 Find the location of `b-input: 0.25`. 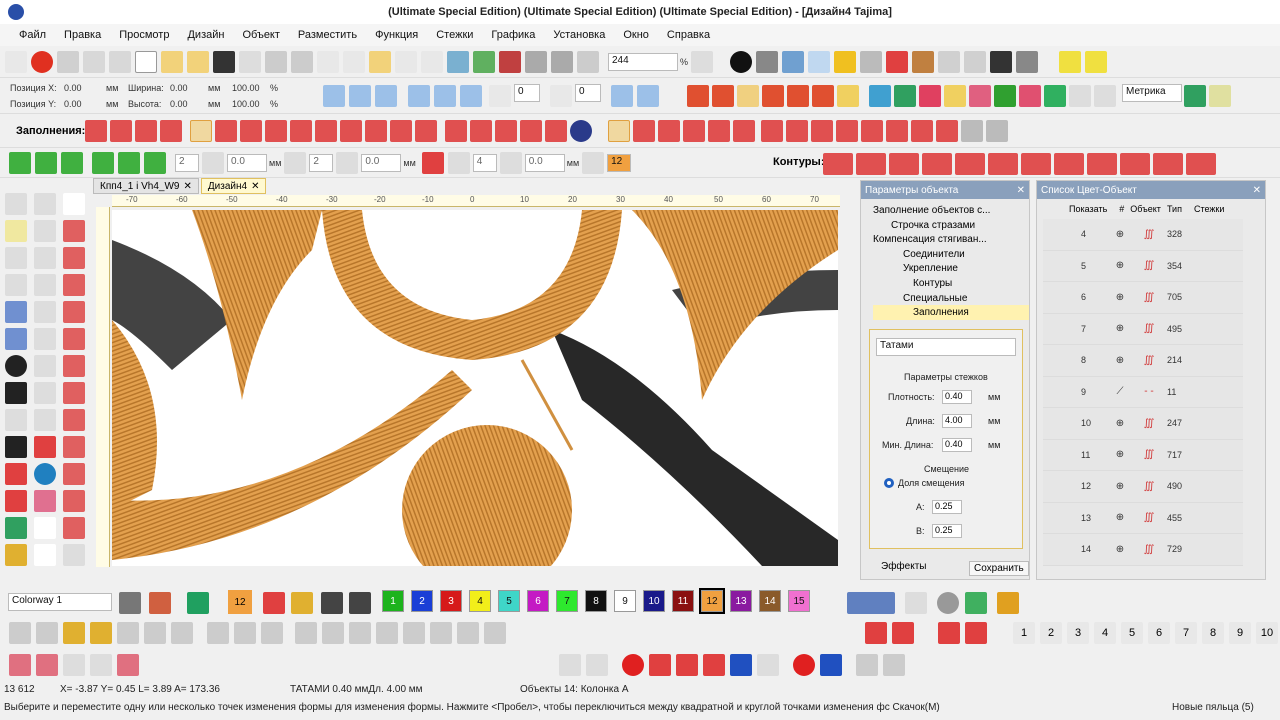

b-input: 0.25 is located at coordinates (947, 531).